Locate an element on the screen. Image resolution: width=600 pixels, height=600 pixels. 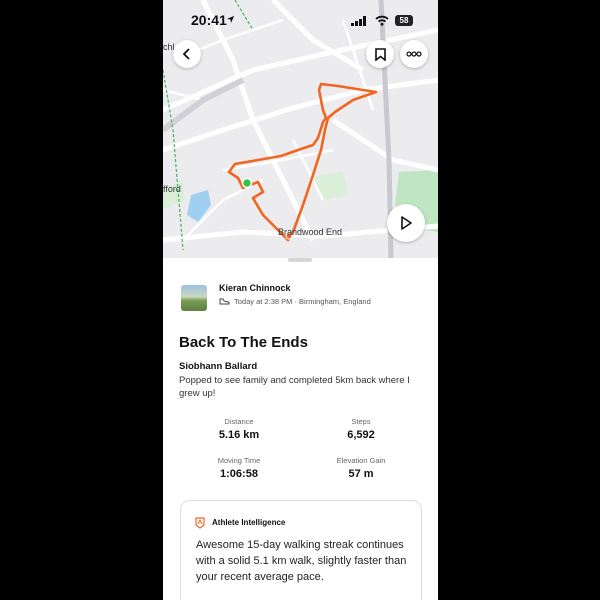
athlete-intelligence-title: Athlete Intelligence is located at coordinates (249, 522).